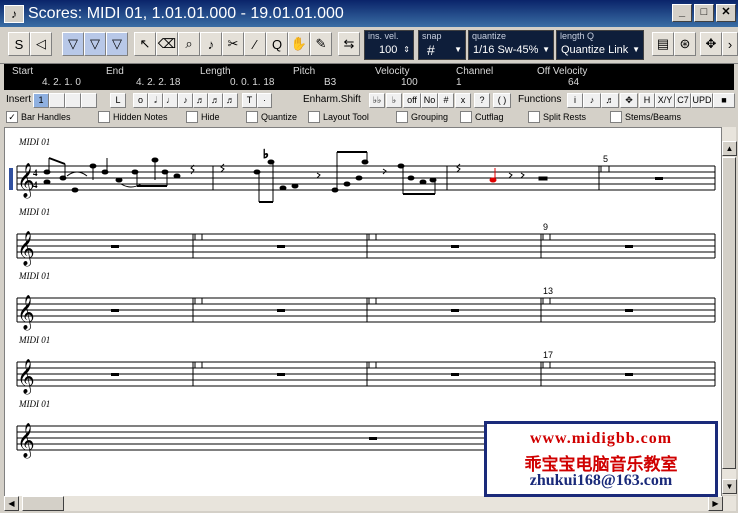 The height and width of the screenshot is (513, 738). I want to click on velocity-value: 100, so click(409, 82).